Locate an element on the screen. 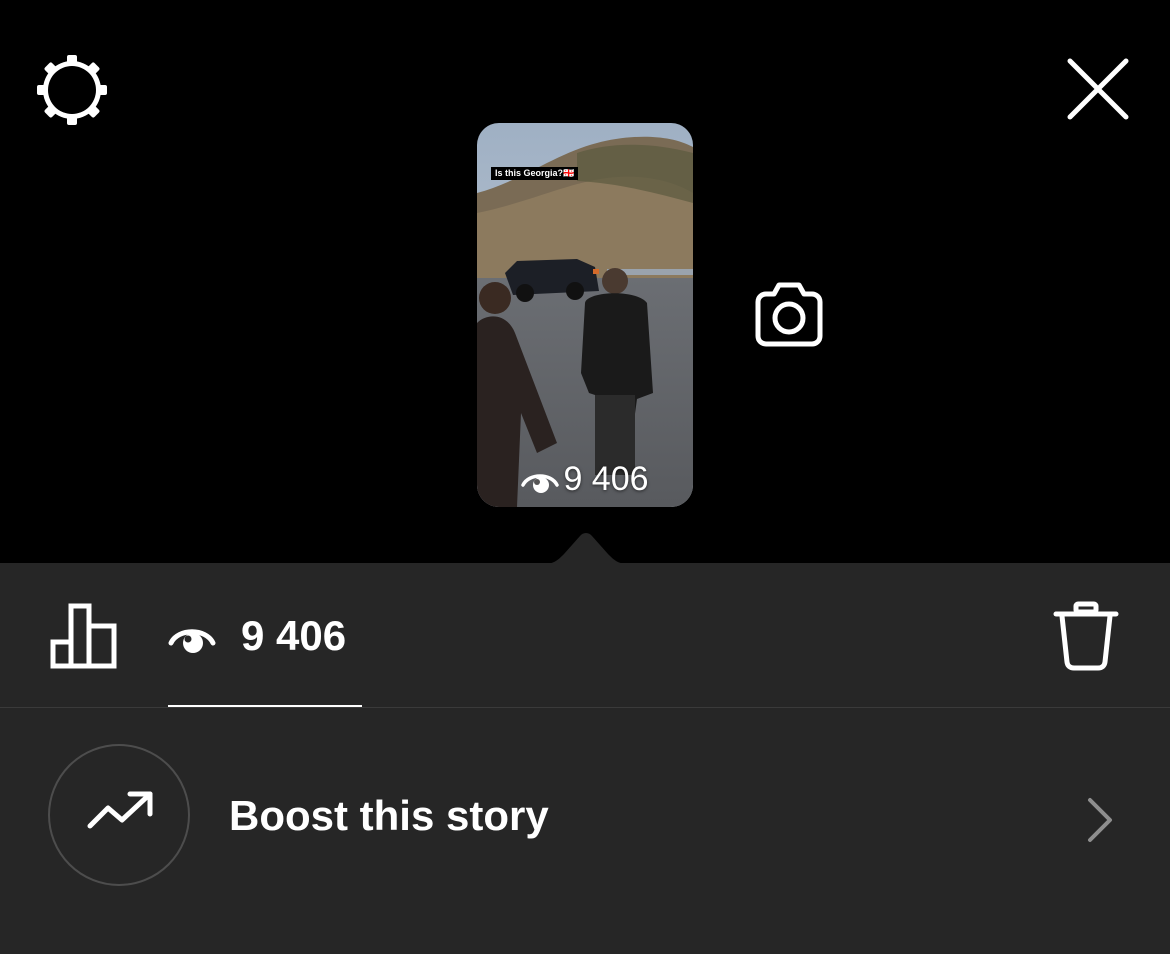  trending-up-icon is located at coordinates (120, 810).